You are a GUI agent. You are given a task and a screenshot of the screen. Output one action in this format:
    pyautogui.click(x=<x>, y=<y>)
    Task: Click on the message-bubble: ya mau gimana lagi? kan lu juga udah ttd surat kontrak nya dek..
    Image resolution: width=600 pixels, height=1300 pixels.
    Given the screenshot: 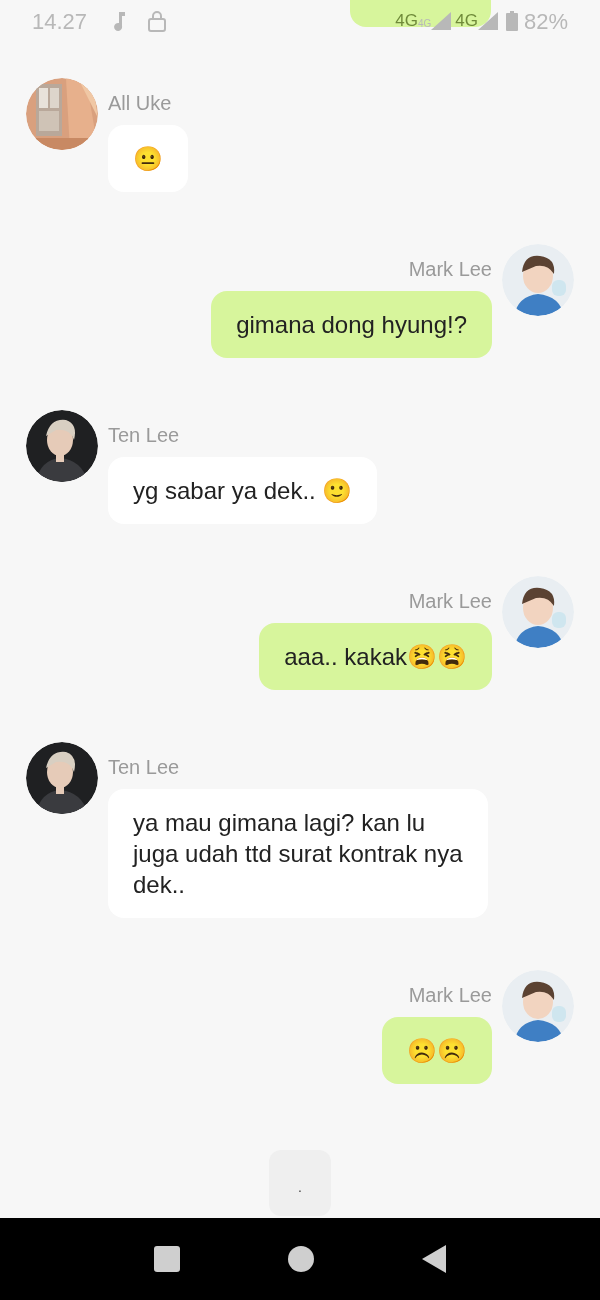 What is the action you would take?
    pyautogui.click(x=298, y=853)
    